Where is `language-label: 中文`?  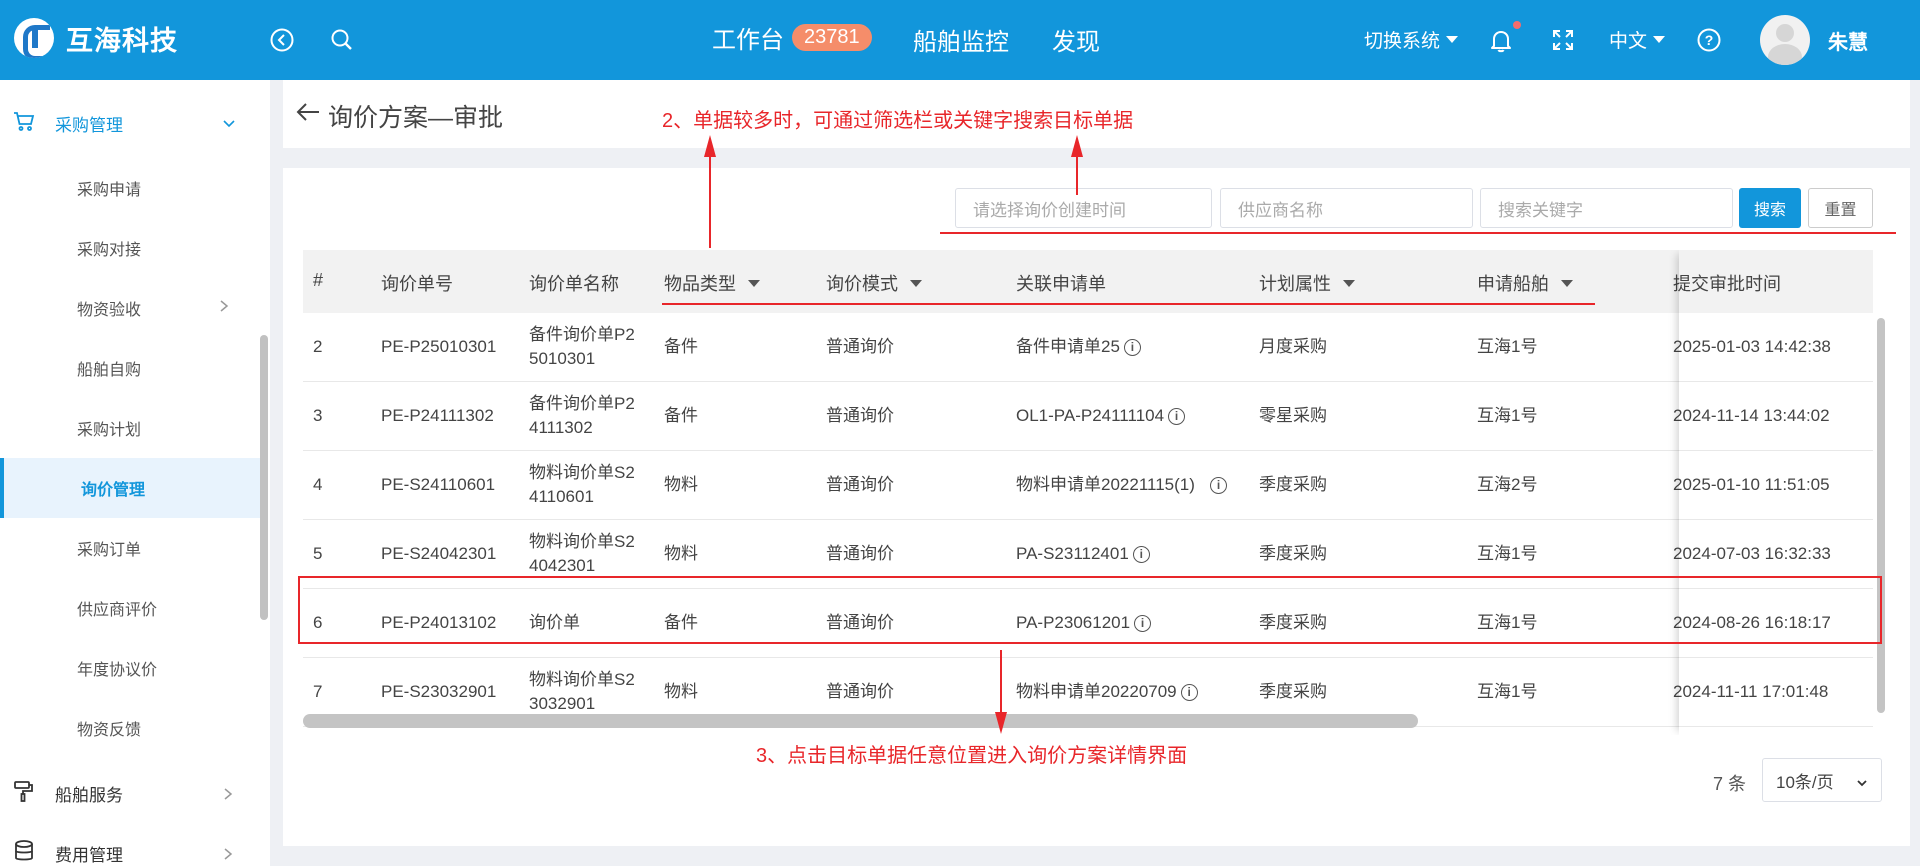 language-label: 中文 is located at coordinates (1628, 41).